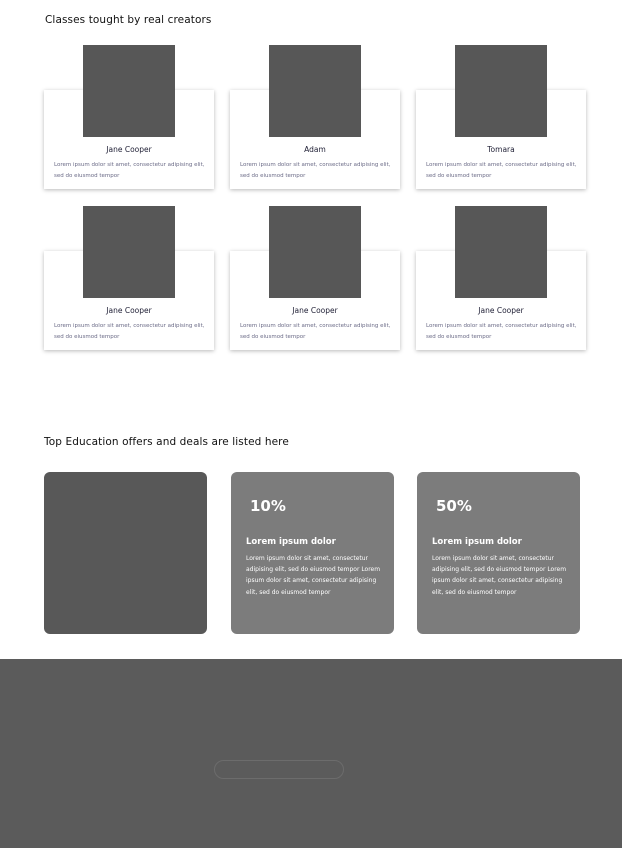 The image size is (622, 848). I want to click on classes-section-title: Classes tought by real creators, so click(128, 20).